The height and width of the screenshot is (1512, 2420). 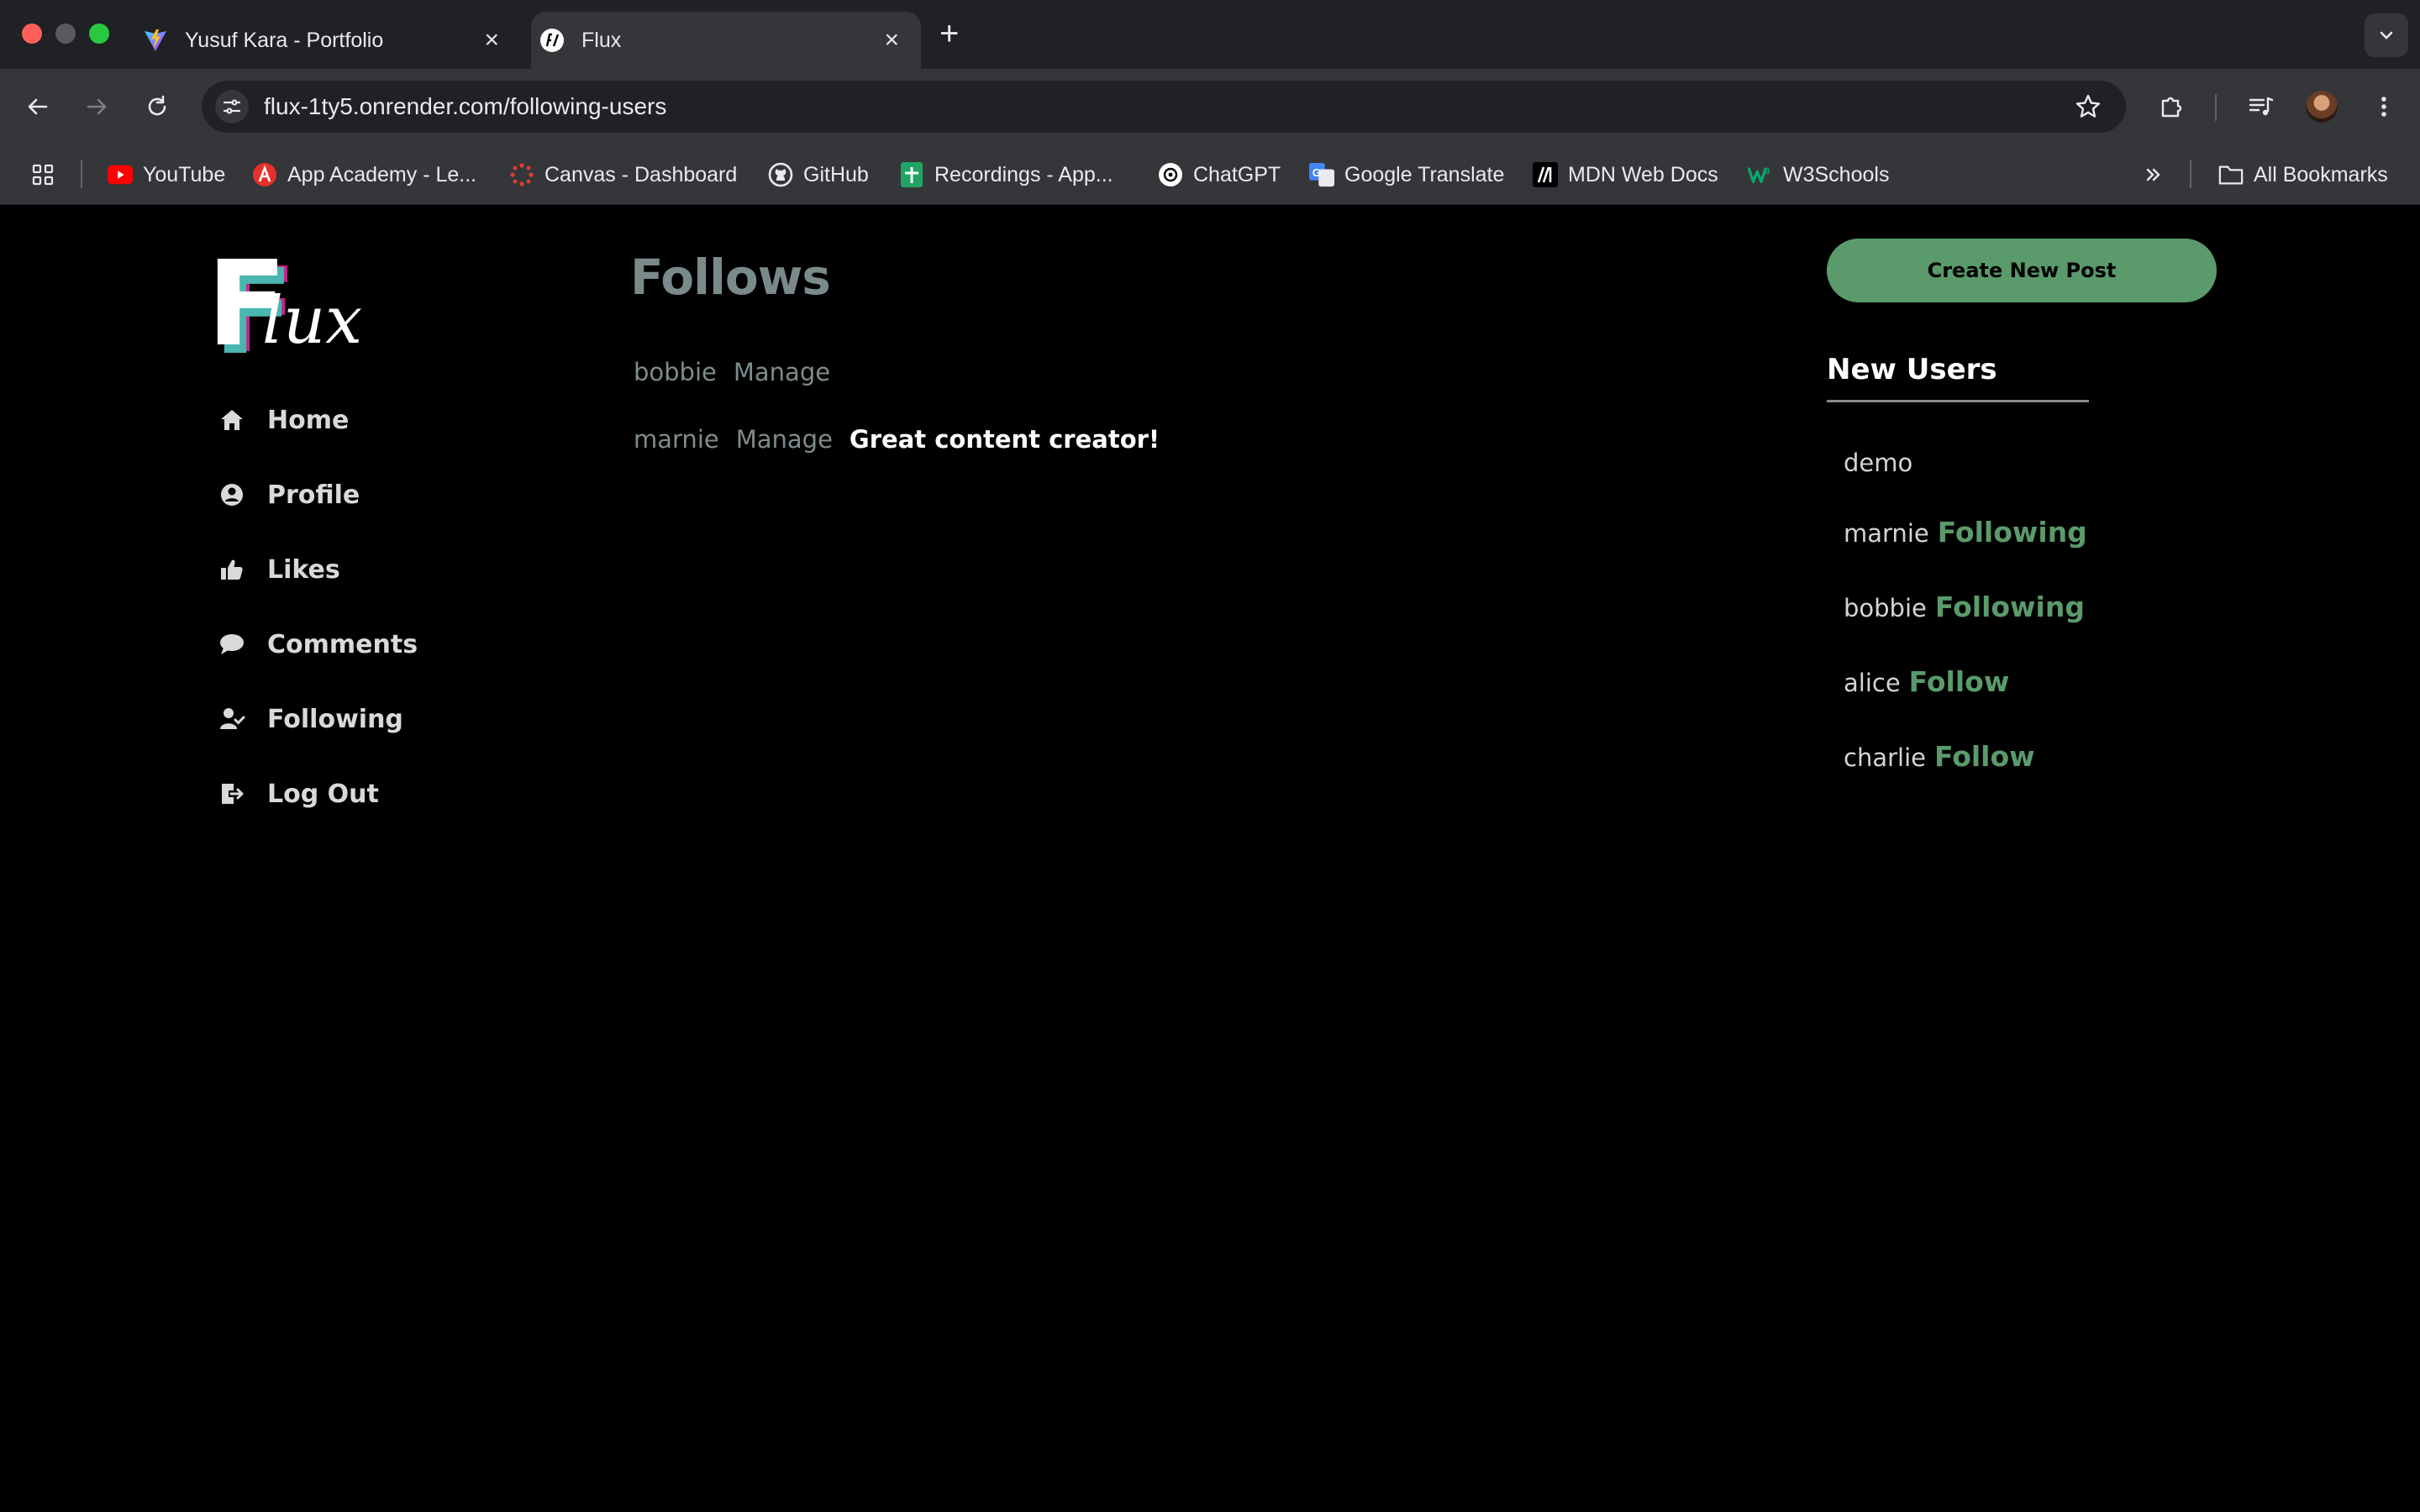 I want to click on nav-profile: Profile, so click(x=288, y=494).